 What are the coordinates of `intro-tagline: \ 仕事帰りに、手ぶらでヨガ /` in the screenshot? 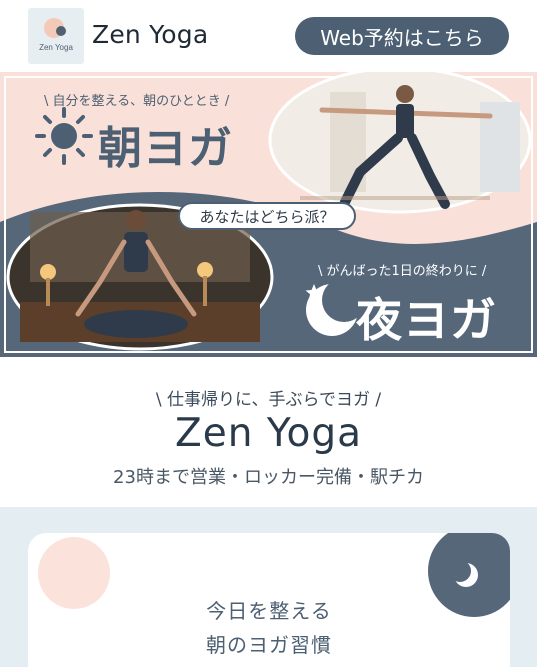 It's located at (268, 400).